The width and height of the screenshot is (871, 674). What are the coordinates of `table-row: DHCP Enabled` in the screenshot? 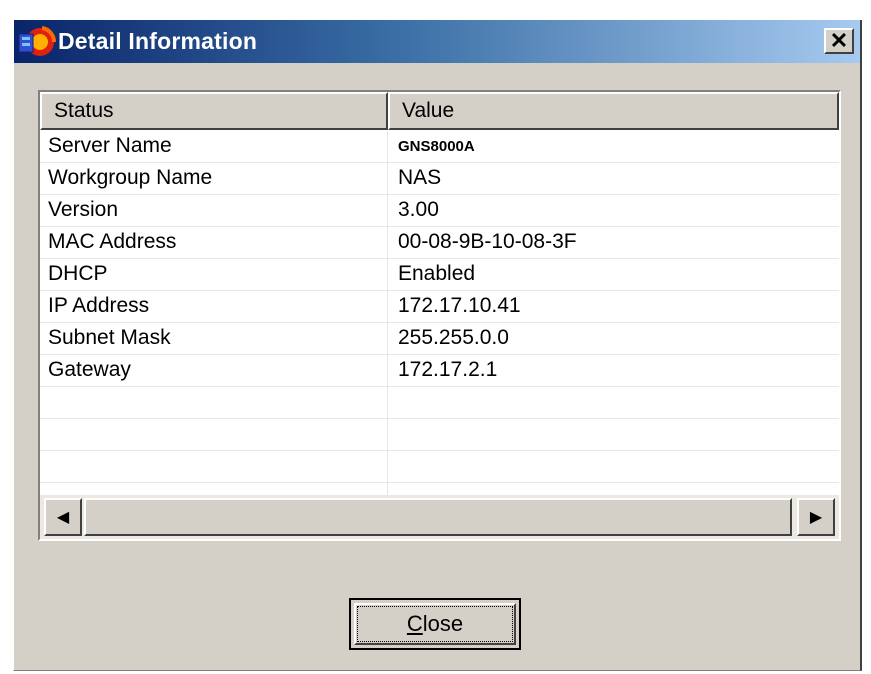 It's located at (439, 275).